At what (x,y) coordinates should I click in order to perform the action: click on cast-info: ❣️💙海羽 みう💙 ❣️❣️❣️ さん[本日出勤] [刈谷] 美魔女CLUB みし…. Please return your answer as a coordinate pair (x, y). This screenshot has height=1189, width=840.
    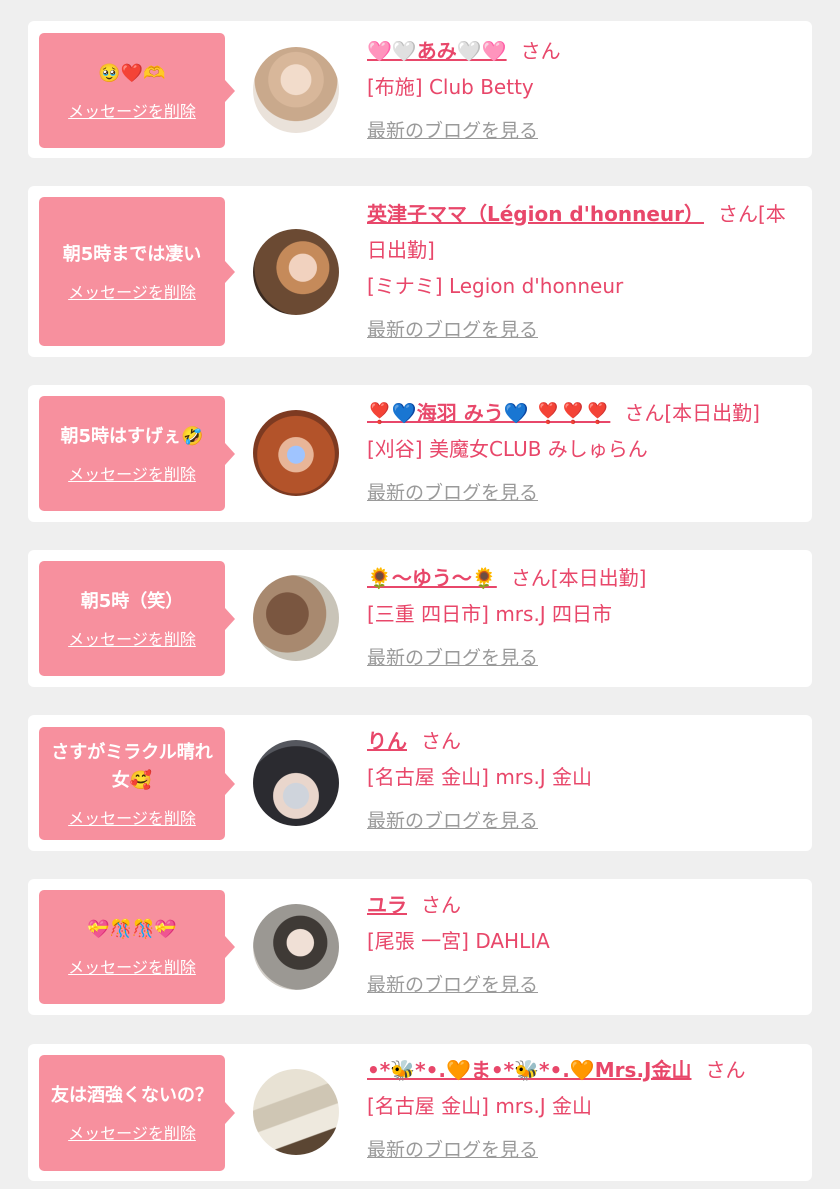
    Looking at the image, I should click on (579, 452).